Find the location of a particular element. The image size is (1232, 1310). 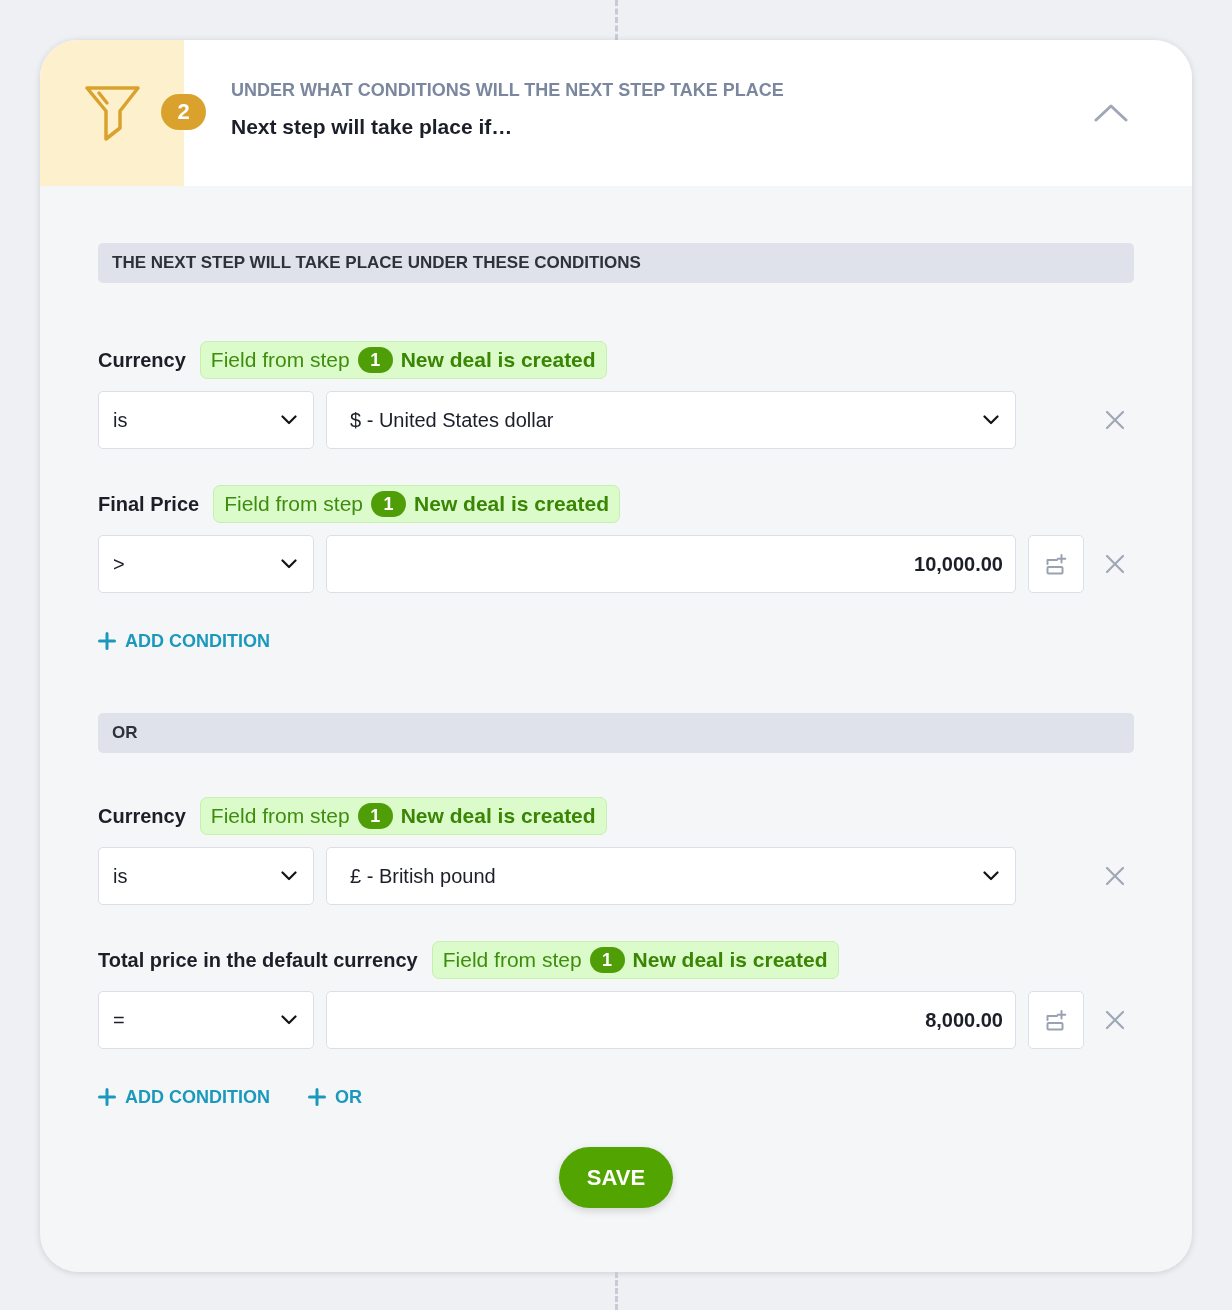

funnel-icon is located at coordinates (112, 113).